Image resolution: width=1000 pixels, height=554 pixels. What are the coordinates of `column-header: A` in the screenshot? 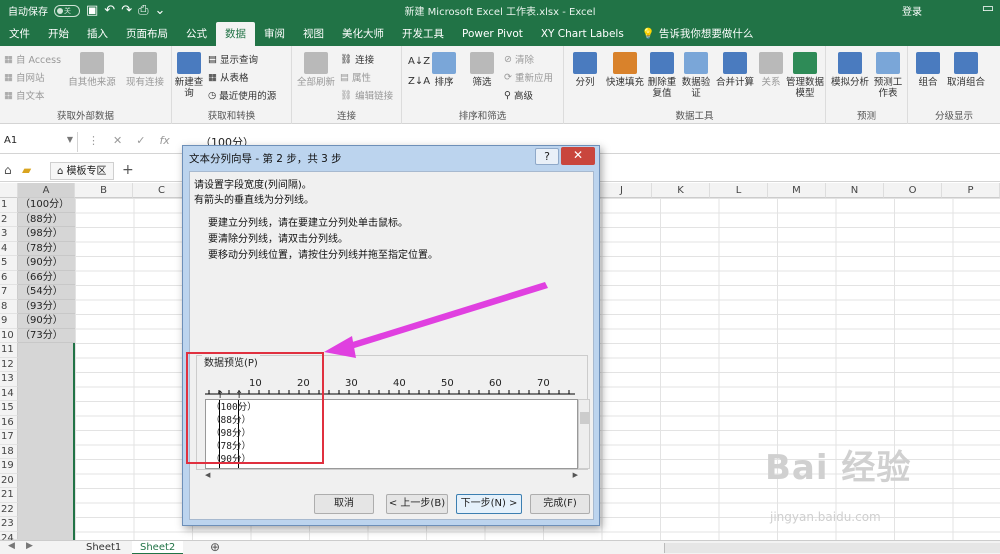 It's located at (46, 190).